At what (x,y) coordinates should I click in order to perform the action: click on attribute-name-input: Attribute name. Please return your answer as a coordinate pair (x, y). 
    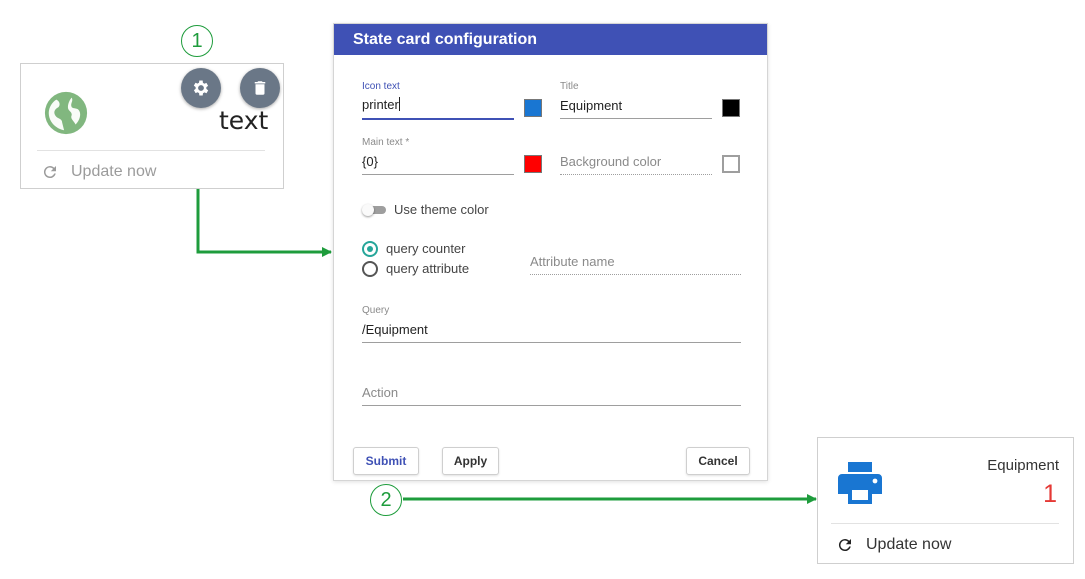
    Looking at the image, I should click on (635, 261).